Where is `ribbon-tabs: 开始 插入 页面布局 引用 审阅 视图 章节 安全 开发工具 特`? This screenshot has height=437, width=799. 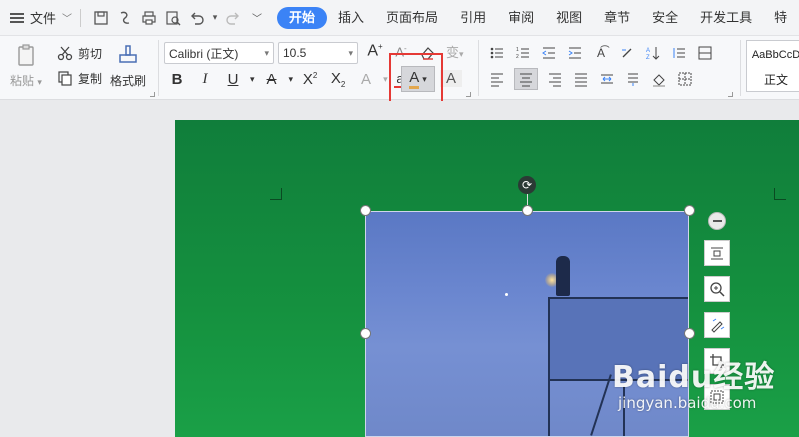
ribbon-tabs: 开始 插入 页面布局 引用 审阅 视图 章节 安全 开发工具 特 is located at coordinates (537, 17).